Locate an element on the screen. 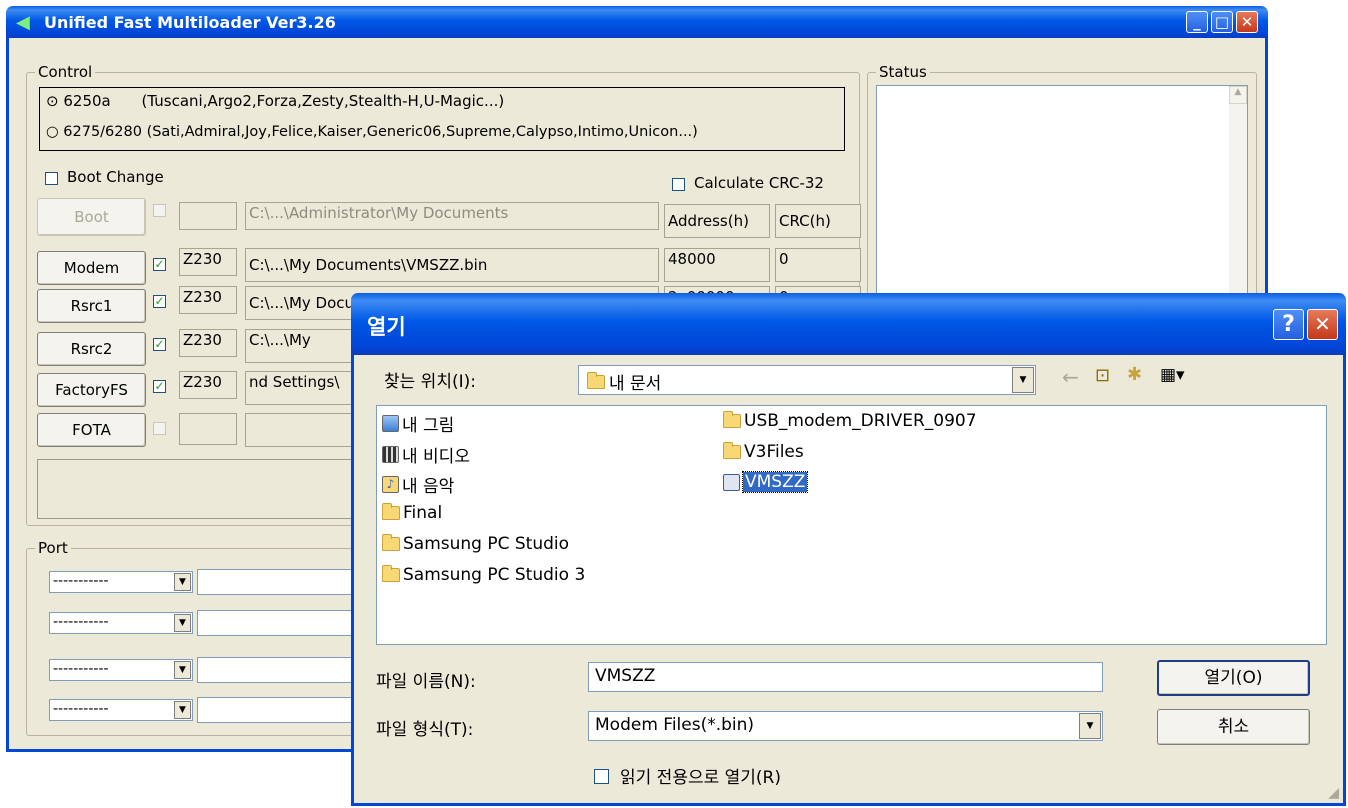  port-combo-1: ----------- ▼ is located at coordinates (121, 582).